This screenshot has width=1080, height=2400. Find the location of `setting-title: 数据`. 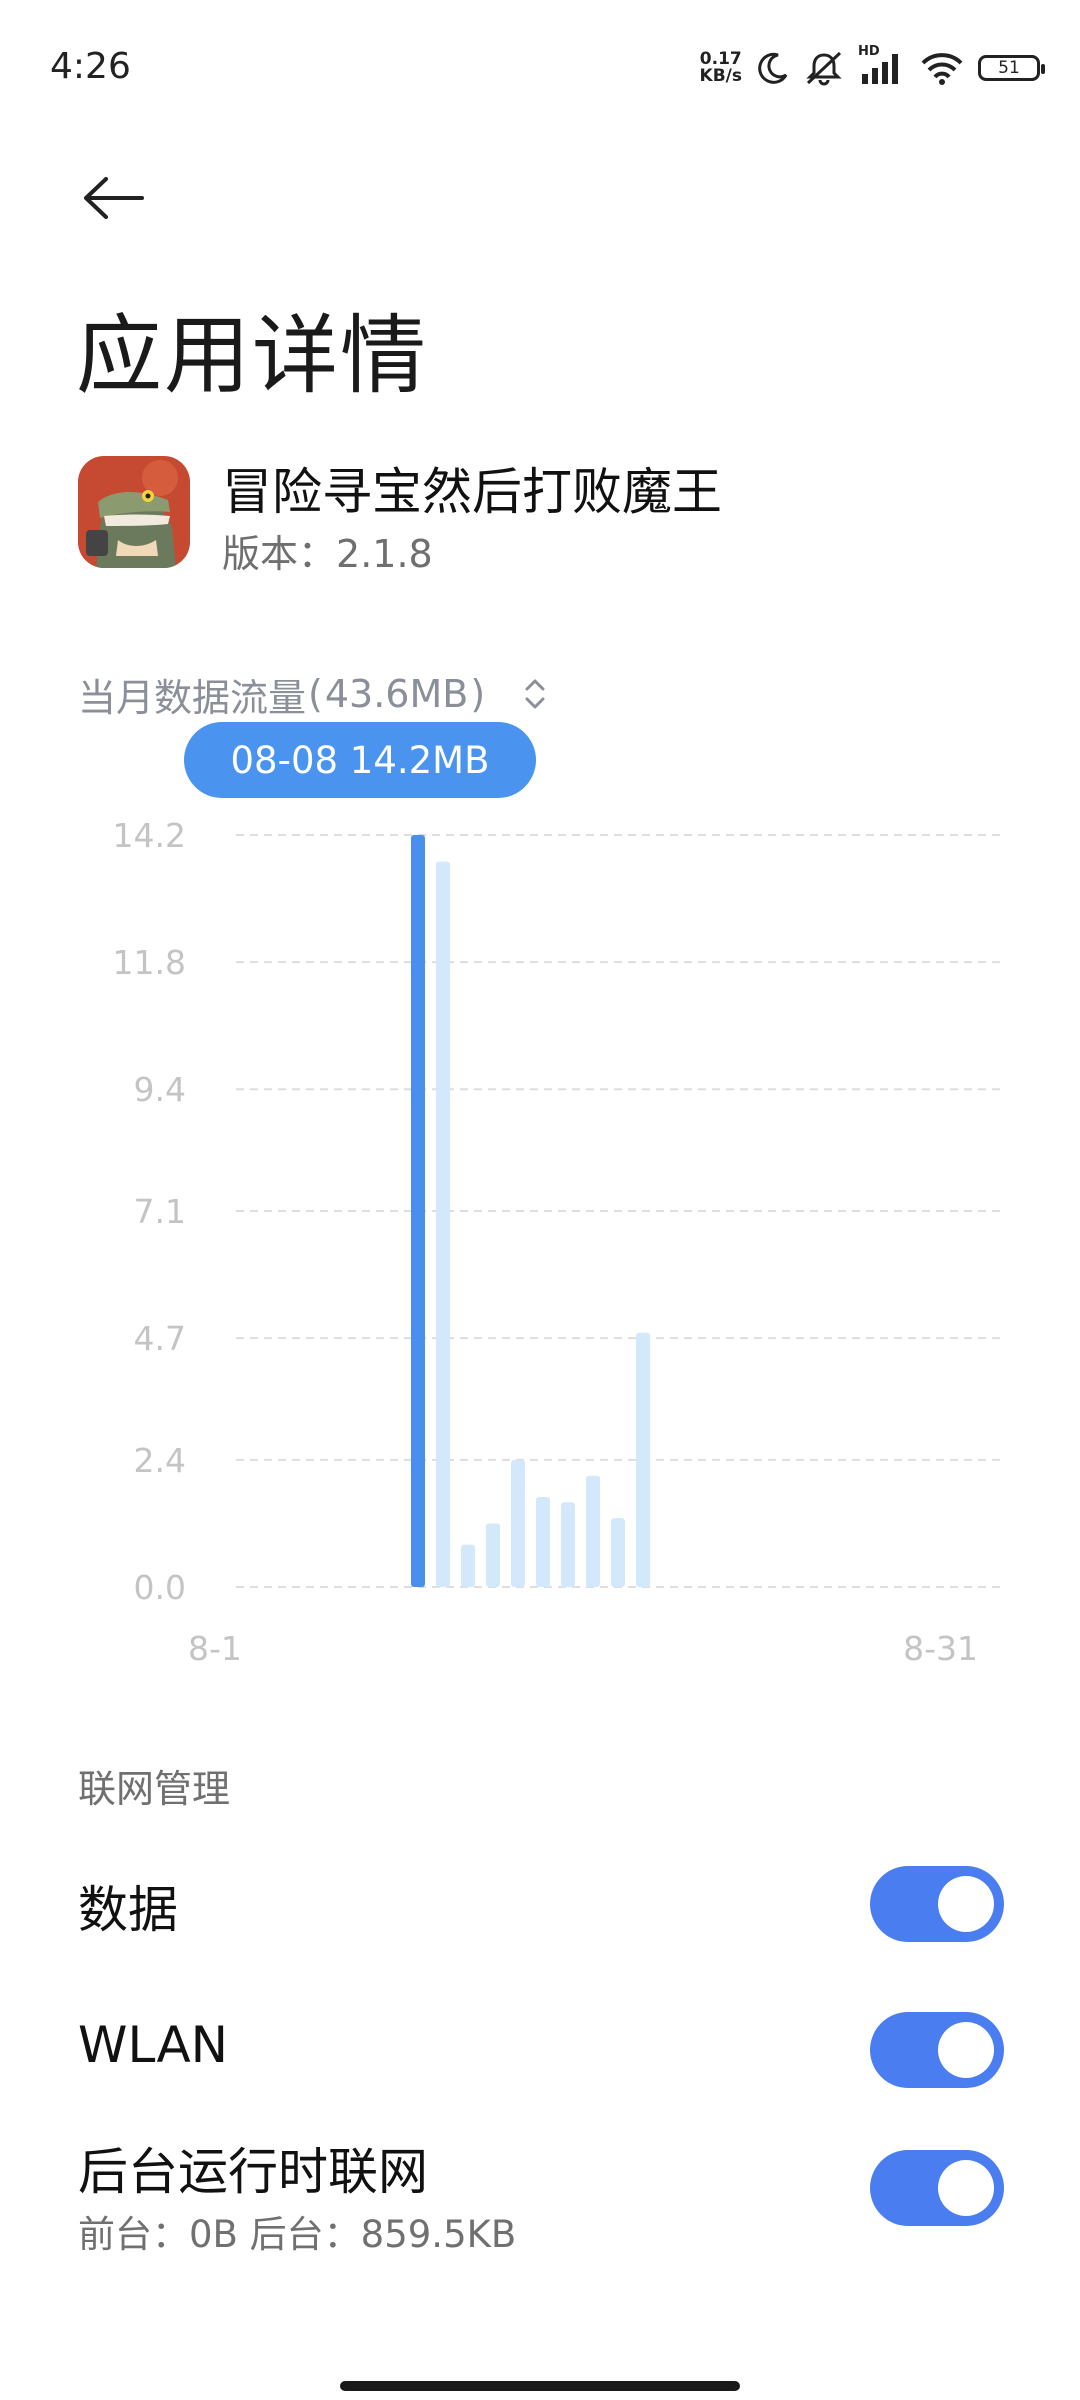

setting-title: 数据 is located at coordinates (128, 1910).